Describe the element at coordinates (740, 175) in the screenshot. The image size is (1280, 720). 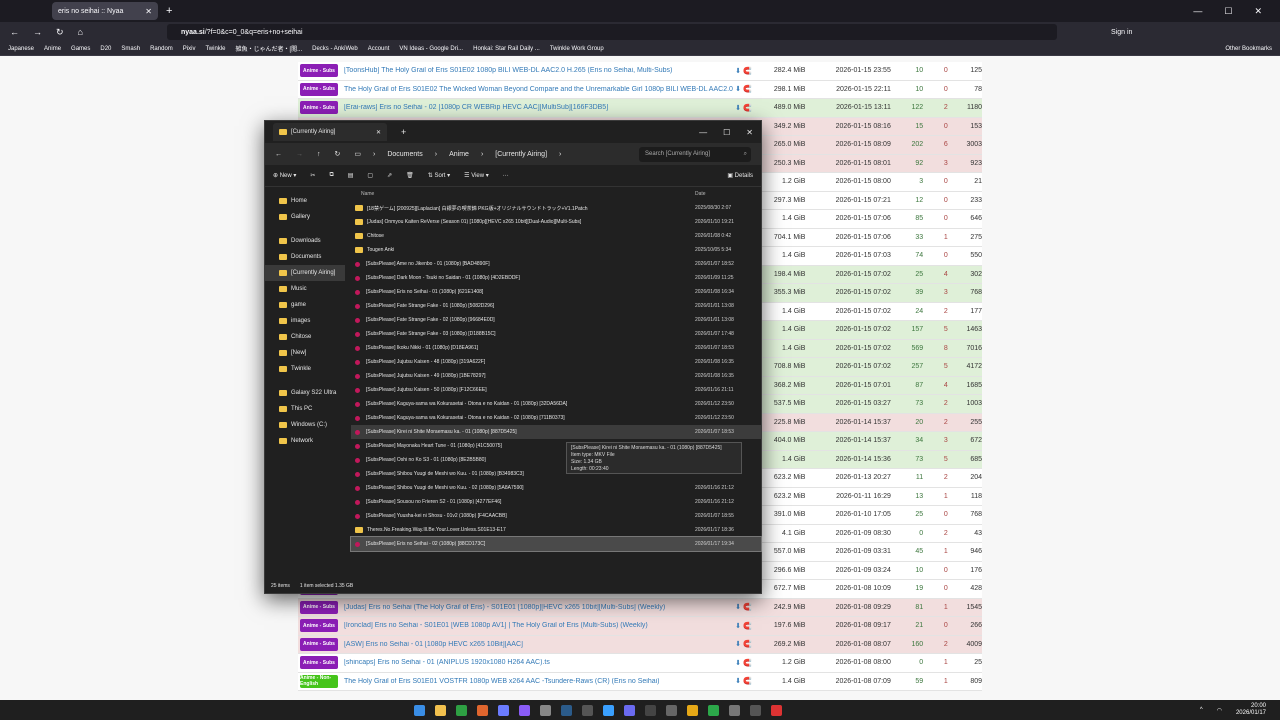
I see `details-button: ▣ Details` at that location.